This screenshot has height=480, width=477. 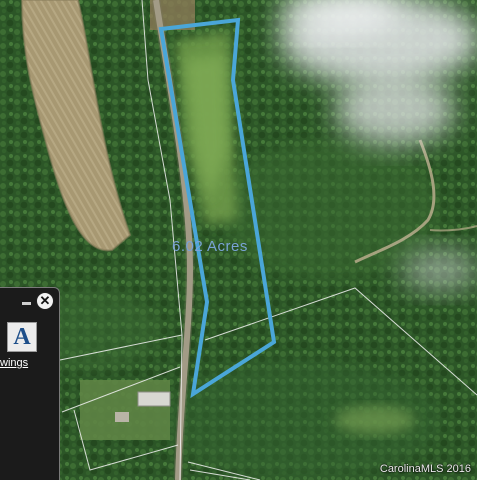 What do you see at coordinates (29, 301) in the screenshot?
I see `panel-titlebar: ✕` at bounding box center [29, 301].